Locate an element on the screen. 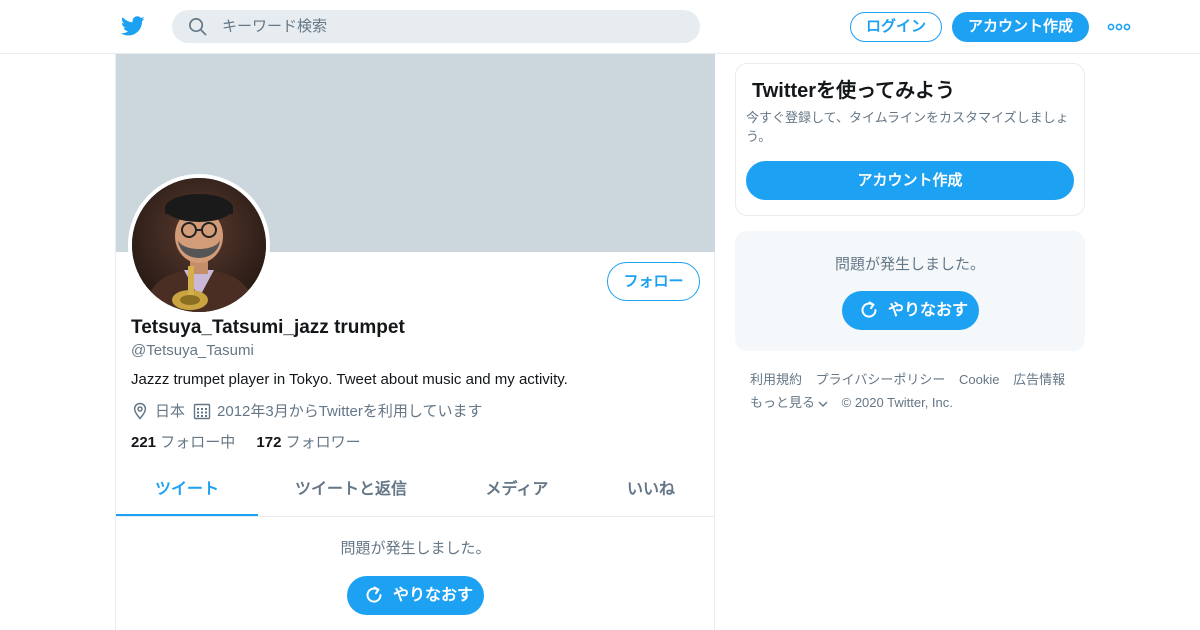 The image size is (1200, 630). top-navigation-bar: ログイン アカウント作成 is located at coordinates (600, 27).